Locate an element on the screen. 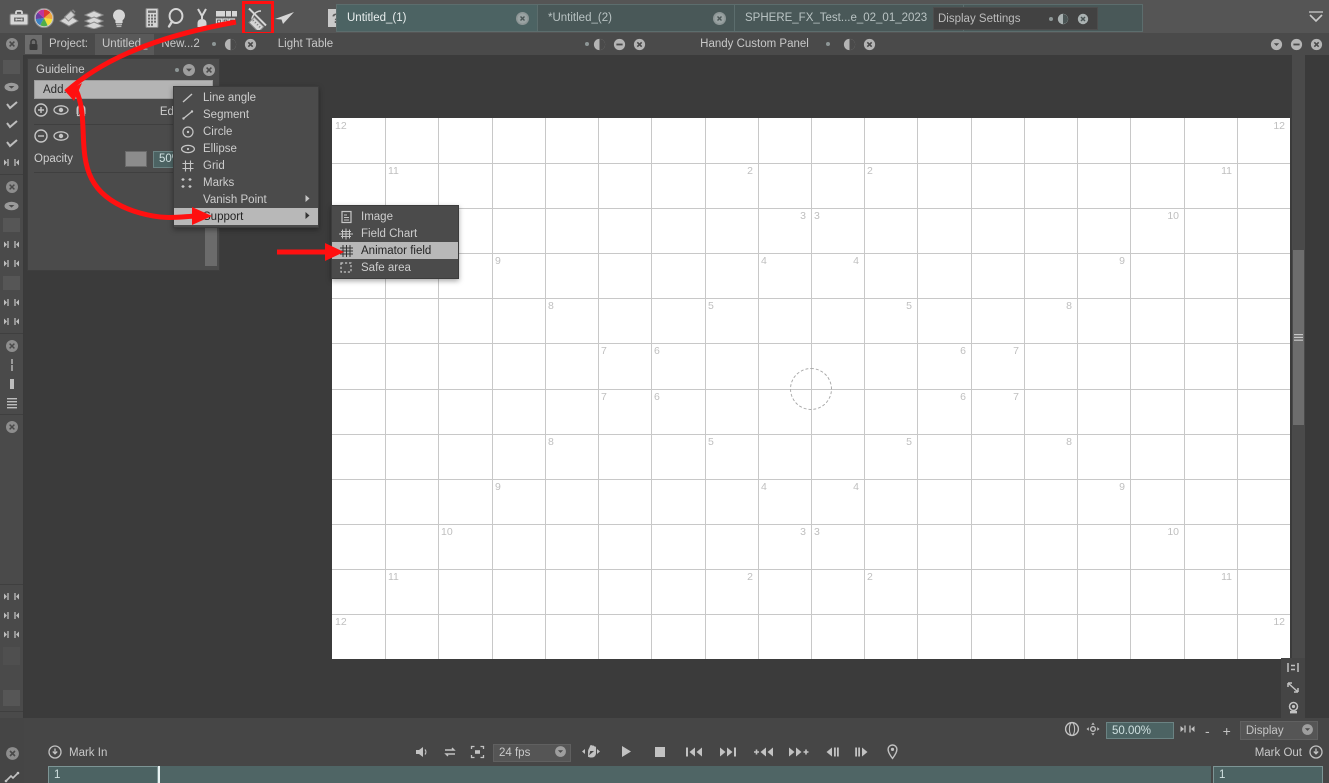 The image size is (1329, 783). room-tab-untitled-2: *Untitled_(2) is located at coordinates (636, 18).